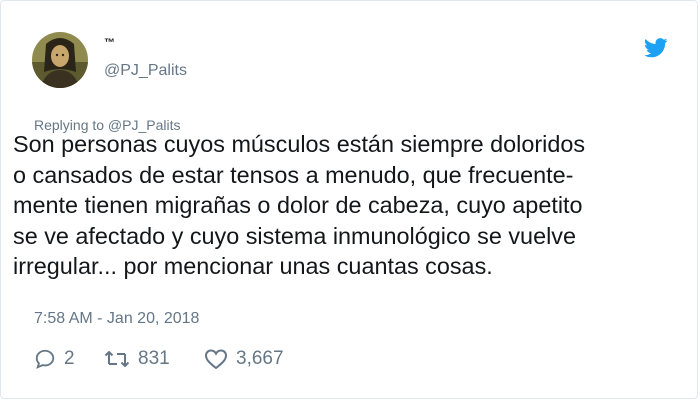 This screenshot has height=401, width=700. Describe the element at coordinates (145, 71) in the screenshot. I see `user-handle: @PJ_Palits` at that location.